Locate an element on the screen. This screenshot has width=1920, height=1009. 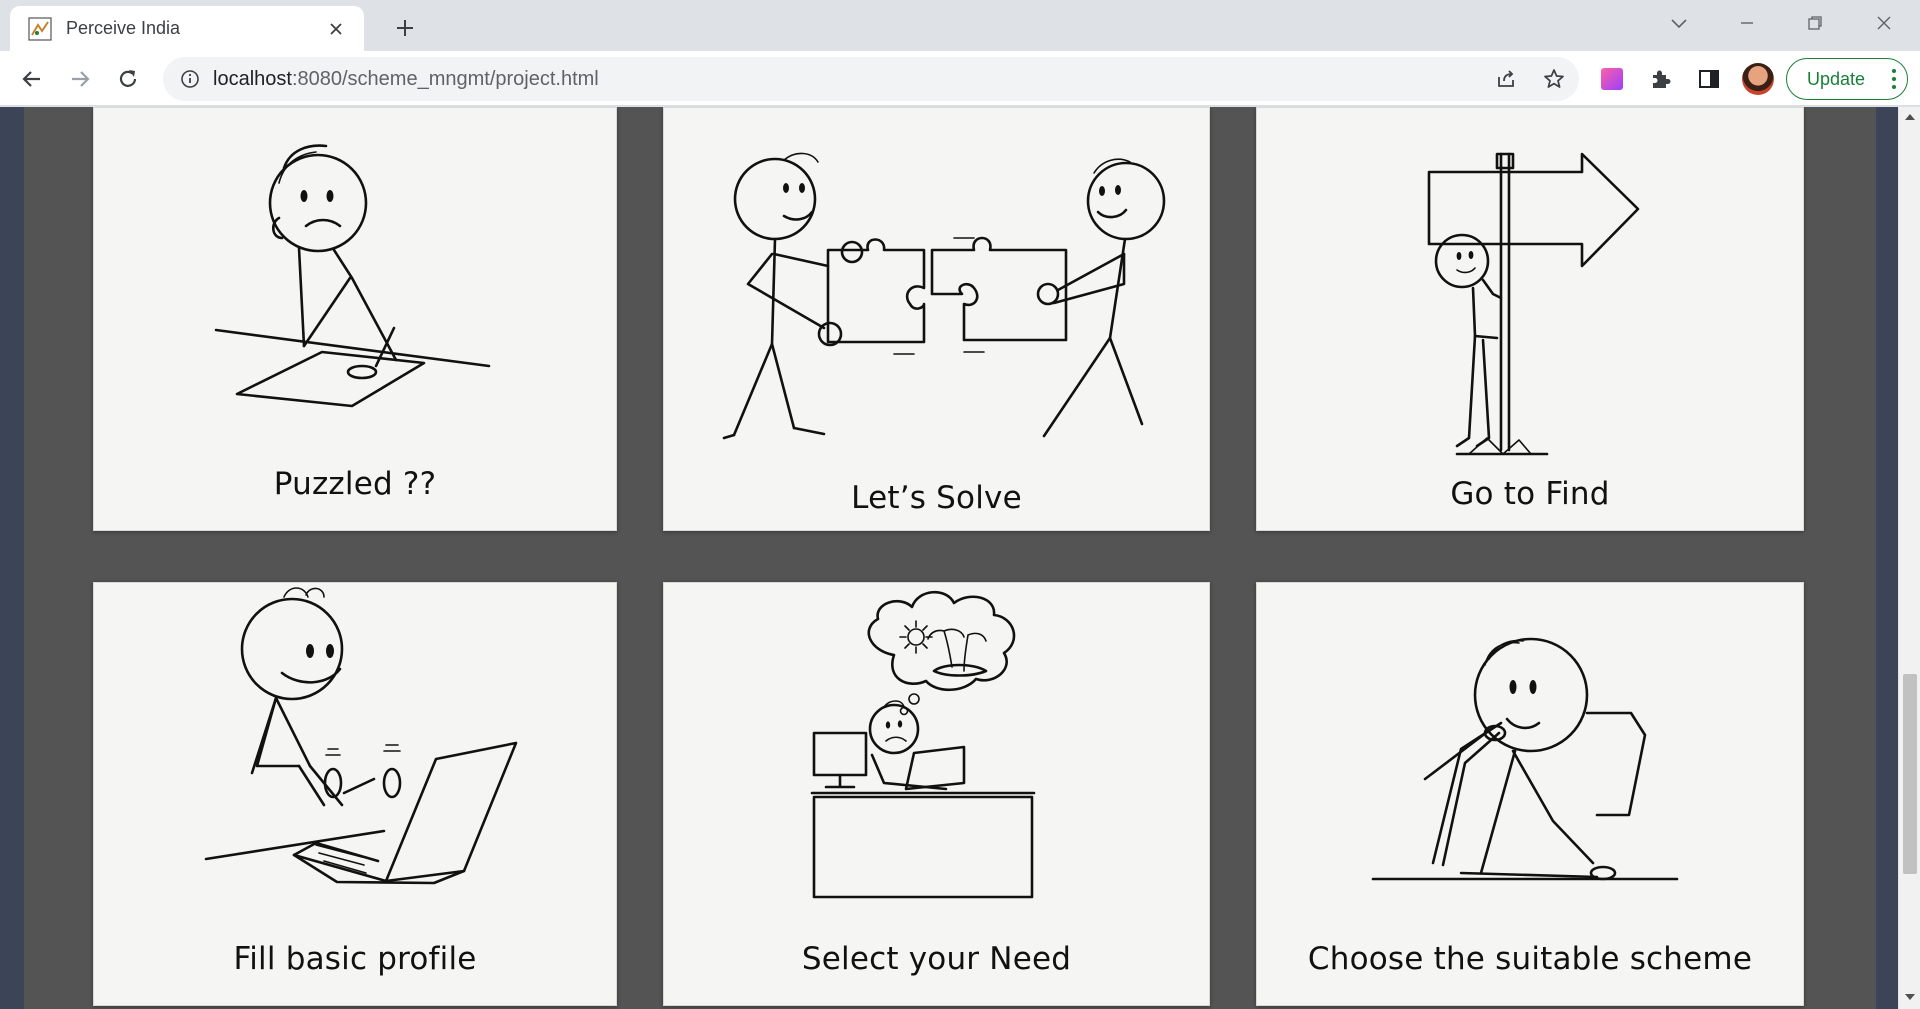
card-label: Select your Need is located at coordinates (936, 959).